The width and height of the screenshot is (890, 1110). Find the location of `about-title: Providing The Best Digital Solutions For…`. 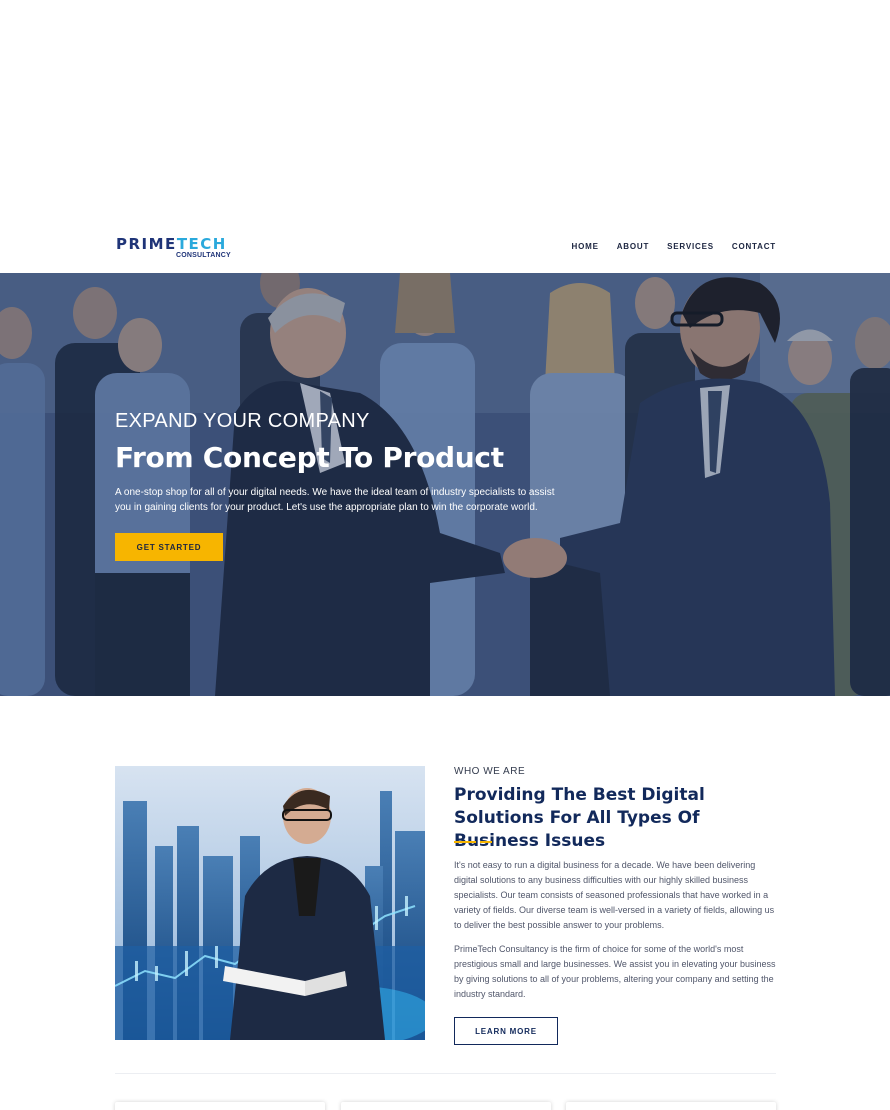

about-title: Providing The Best Digital Solutions For… is located at coordinates (579, 818).